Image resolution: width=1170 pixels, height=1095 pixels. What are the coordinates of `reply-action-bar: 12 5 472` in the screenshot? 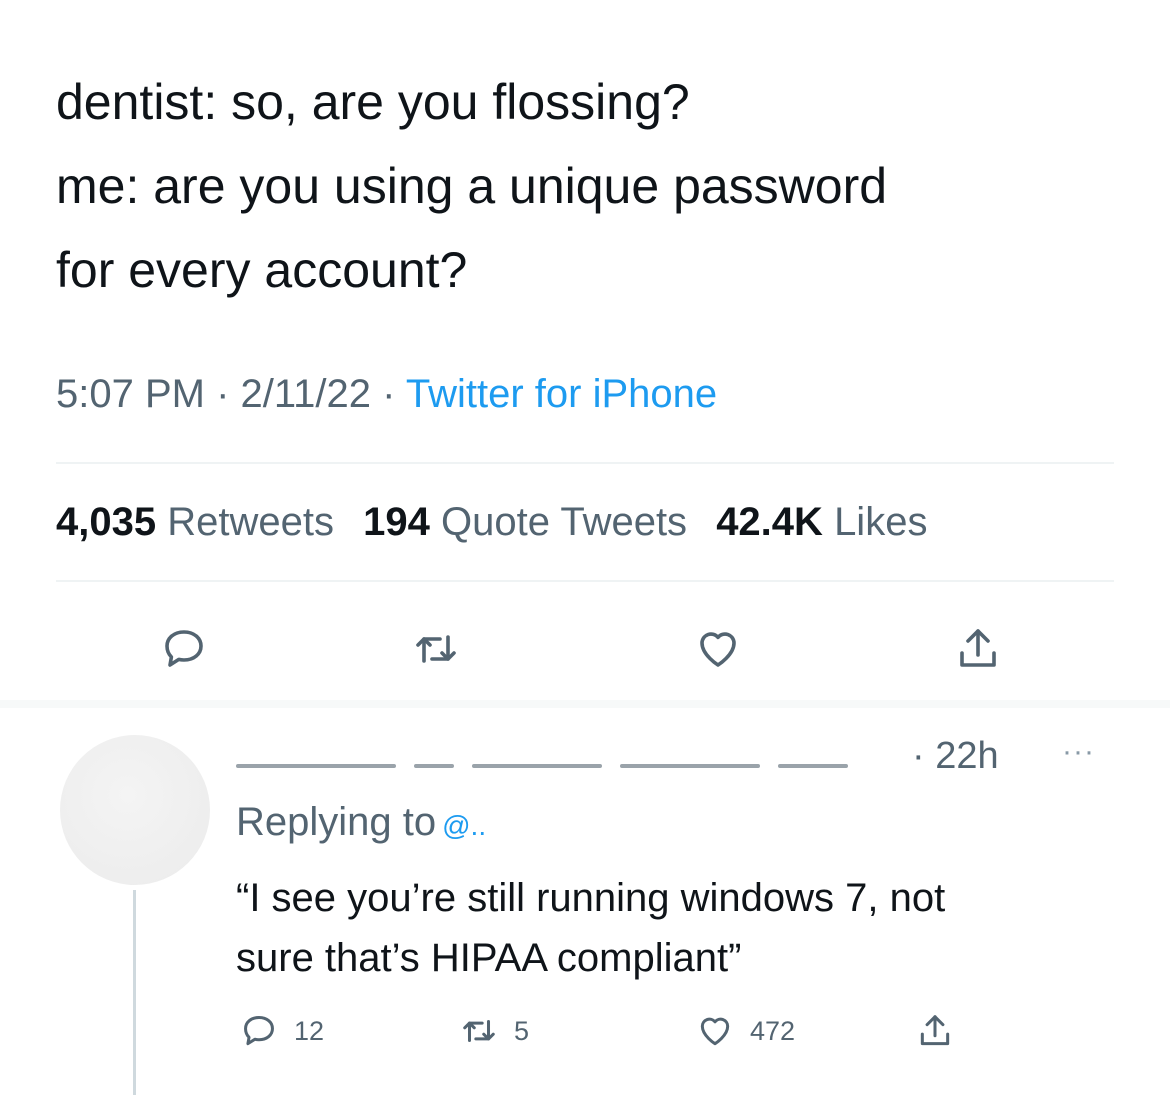 It's located at (585, 1037).